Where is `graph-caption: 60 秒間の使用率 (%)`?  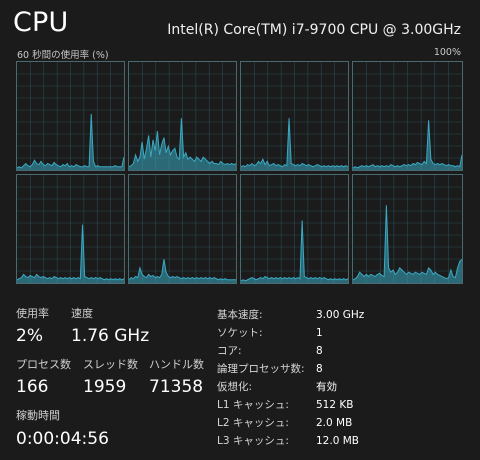
graph-caption: 60 秒間の使用率 (%) is located at coordinates (63, 55).